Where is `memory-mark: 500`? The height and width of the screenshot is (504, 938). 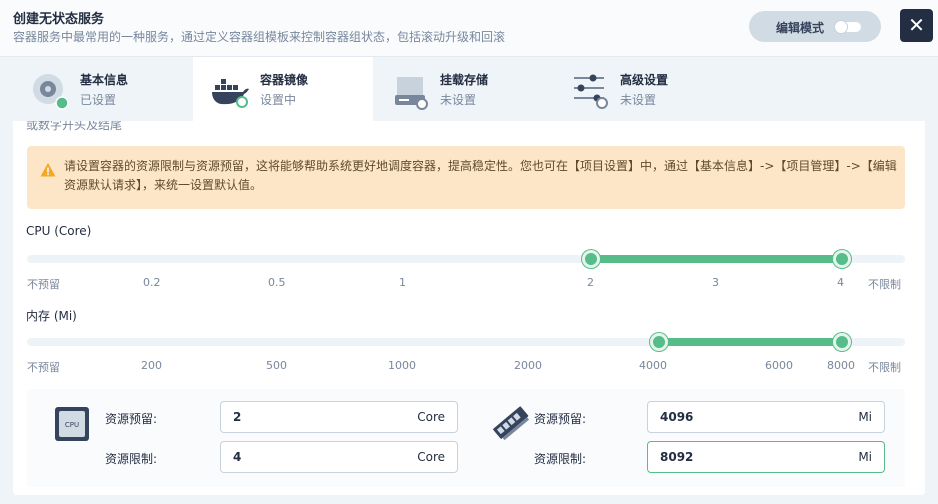
memory-mark: 500 is located at coordinates (276, 365).